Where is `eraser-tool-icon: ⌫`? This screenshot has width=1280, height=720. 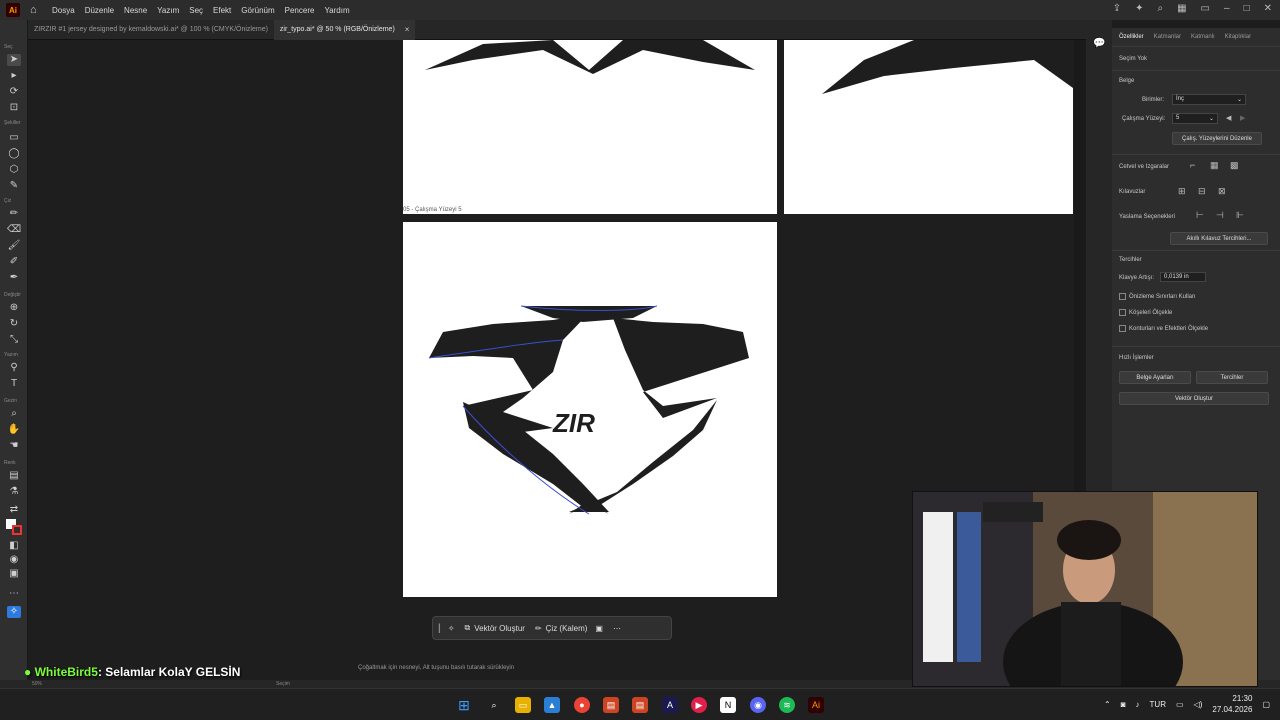
eraser-tool-icon: ⌫ is located at coordinates (14, 230).